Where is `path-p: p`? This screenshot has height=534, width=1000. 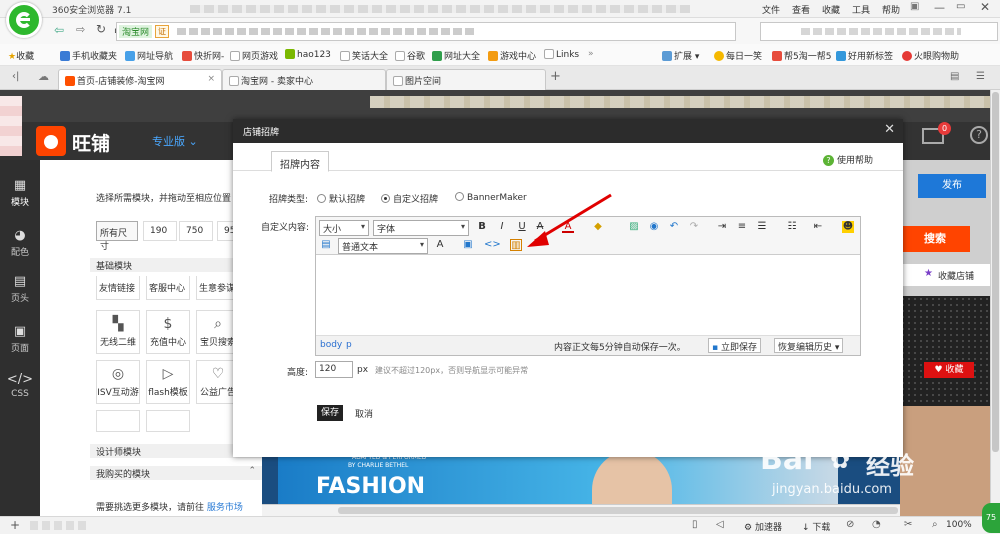
path-p: p is located at coordinates (349, 345).